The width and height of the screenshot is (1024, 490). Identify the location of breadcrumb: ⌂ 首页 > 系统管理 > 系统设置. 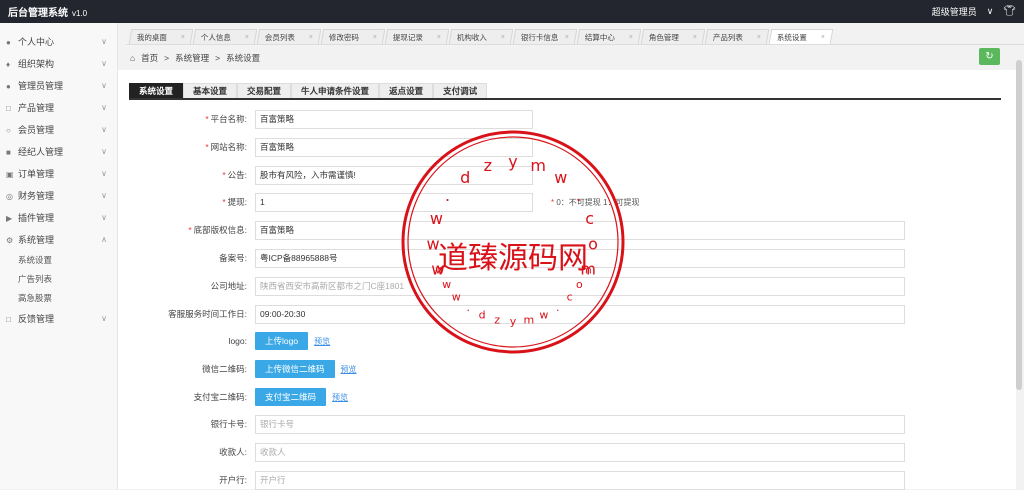
(195, 58).